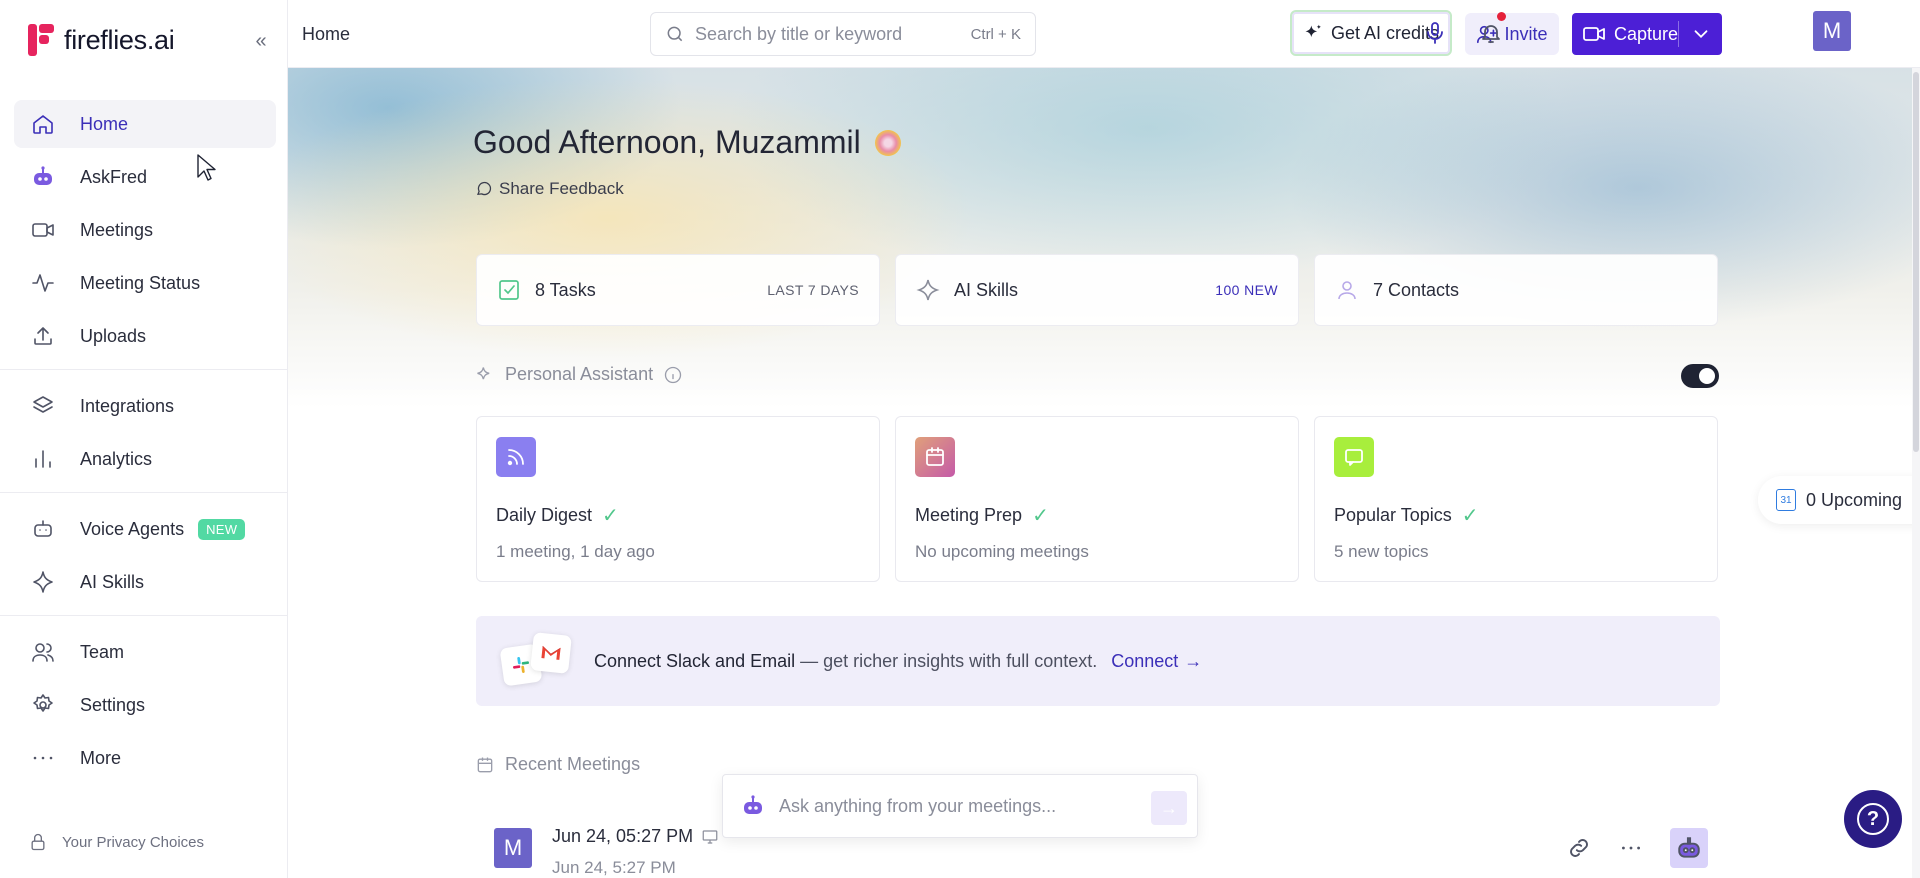 Image resolution: width=1920 pixels, height=878 pixels. I want to click on privacy-label: Your Privacy Choices, so click(133, 842).